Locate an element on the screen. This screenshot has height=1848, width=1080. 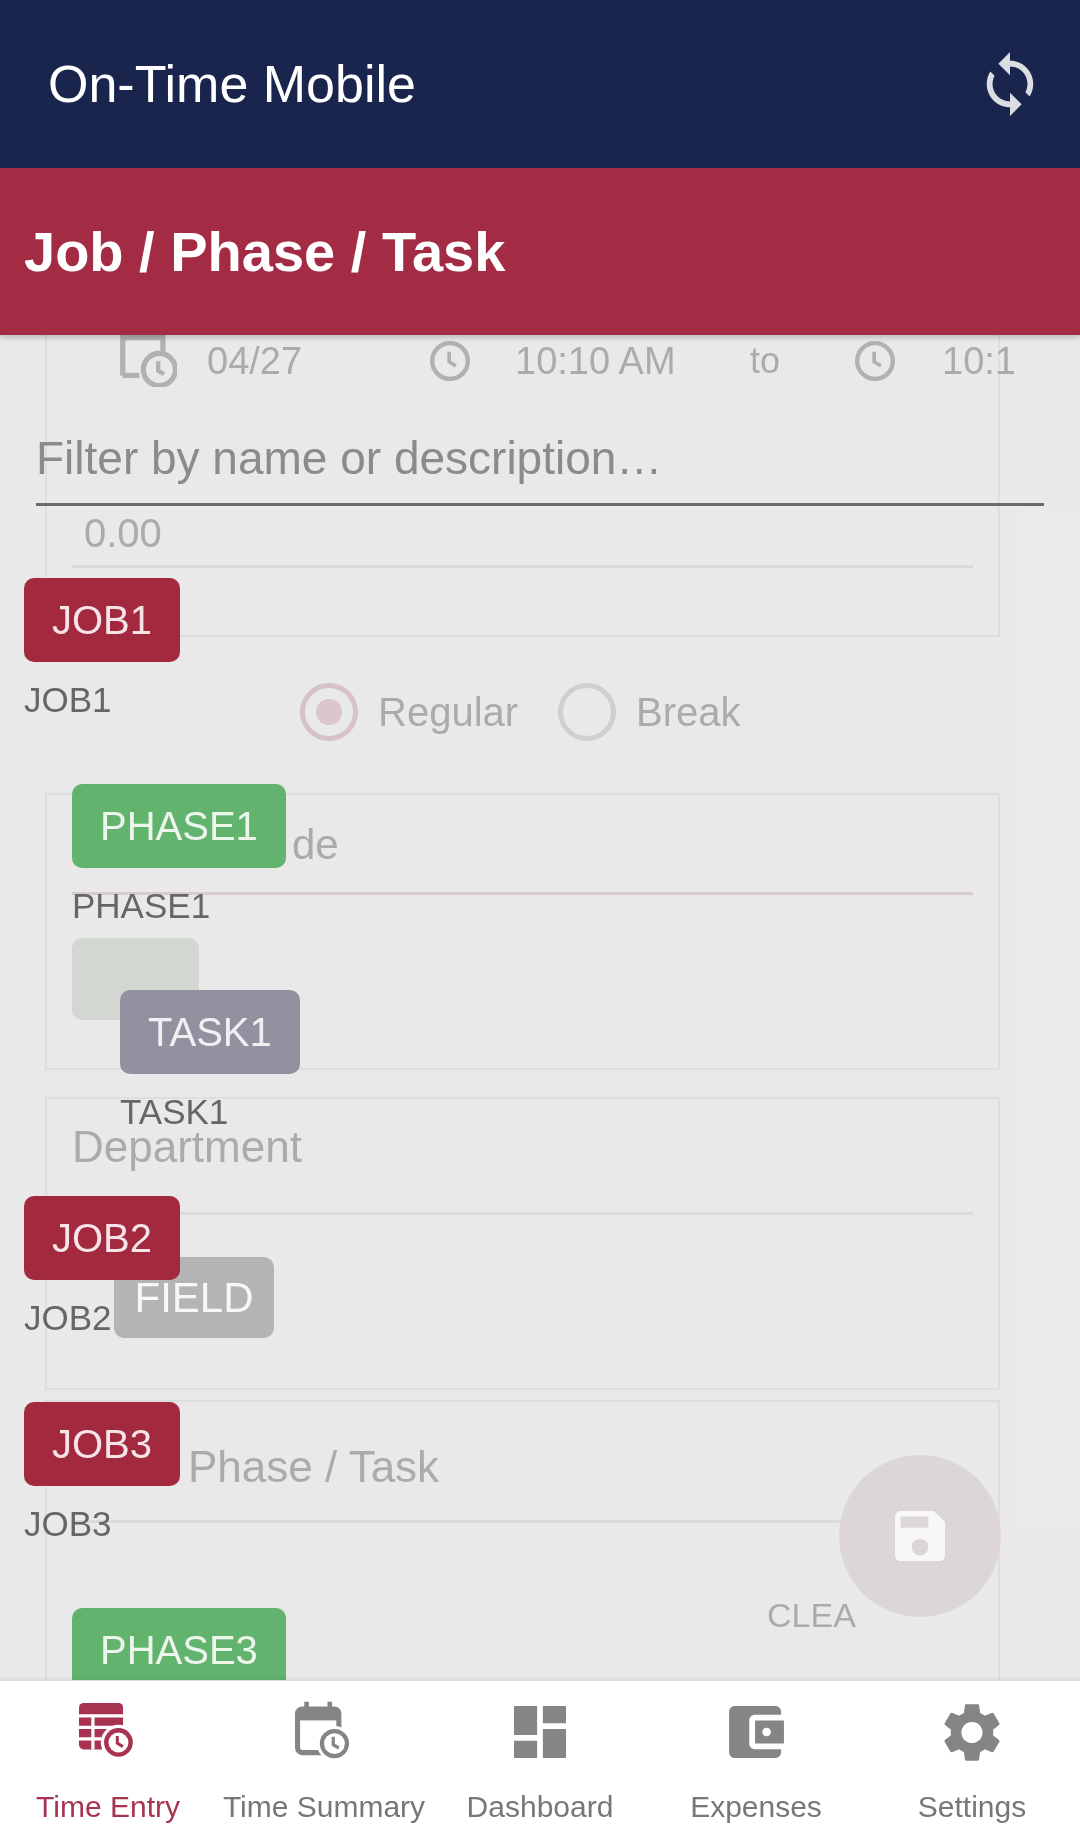
job-name: JOB1 is located at coordinates (68, 700).